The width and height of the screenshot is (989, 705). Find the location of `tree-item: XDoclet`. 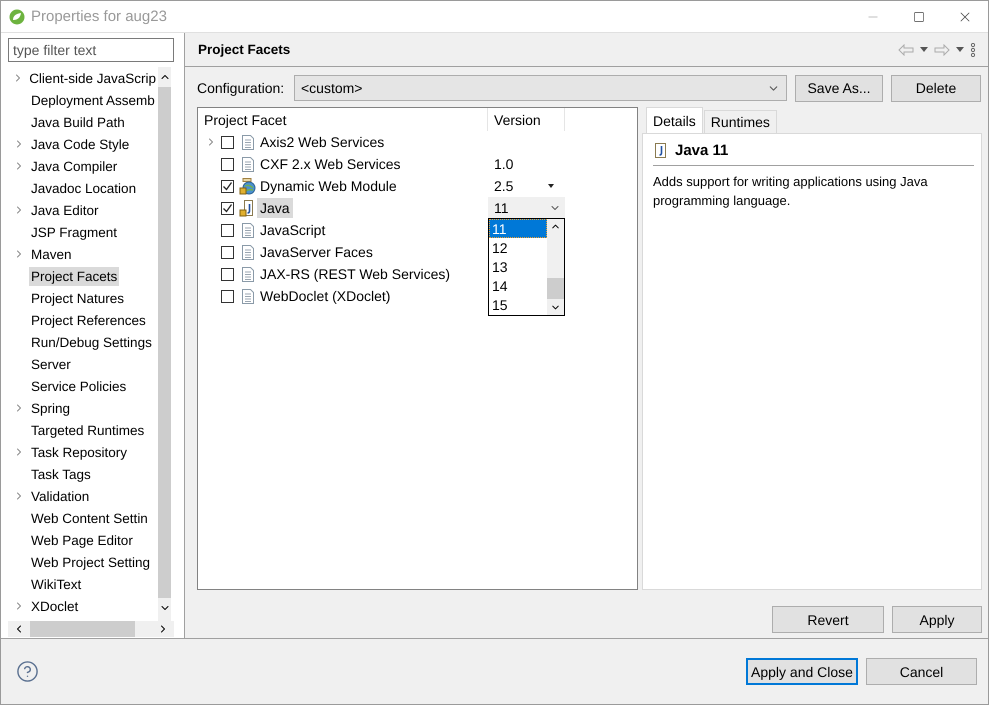

tree-item: XDoclet is located at coordinates (54, 606).